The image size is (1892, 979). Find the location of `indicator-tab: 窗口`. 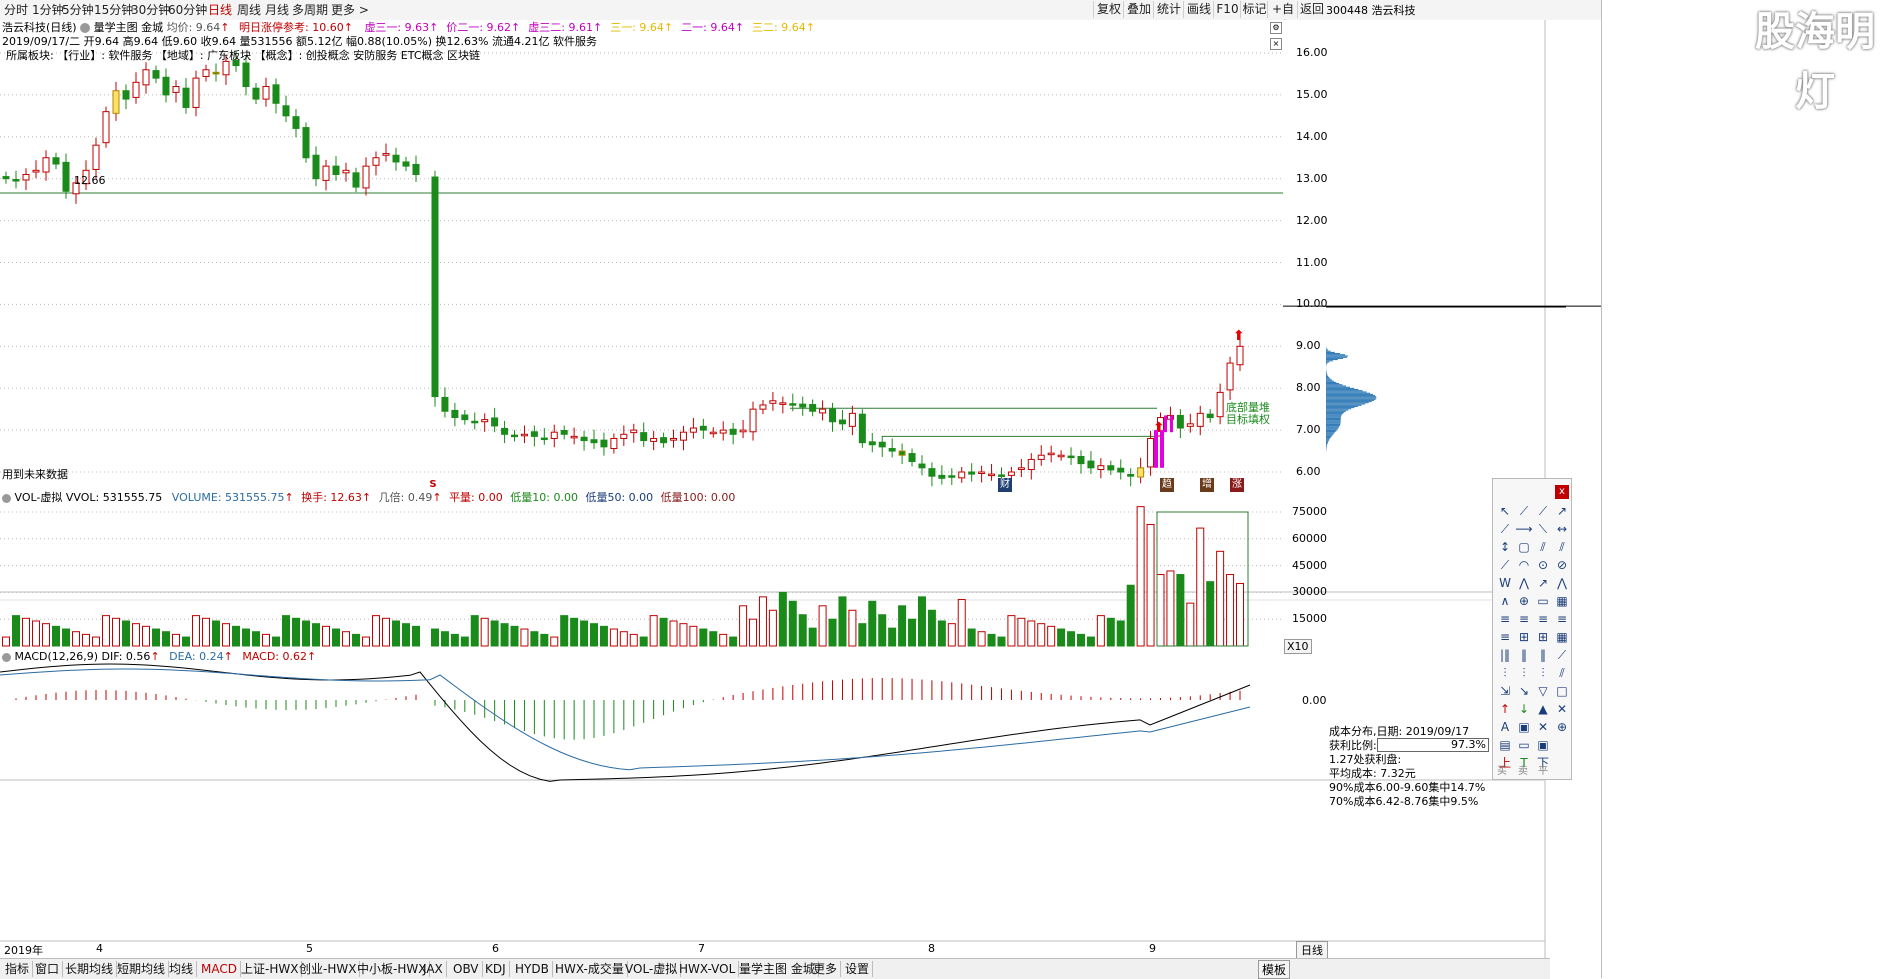

indicator-tab: 窗口 is located at coordinates (48, 969).